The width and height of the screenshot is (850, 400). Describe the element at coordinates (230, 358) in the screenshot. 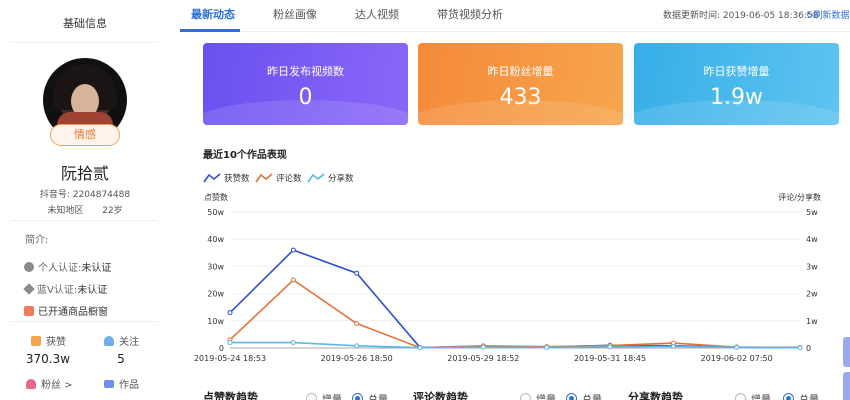

I see `x-tick-label: 2019-05-24 18:53` at that location.